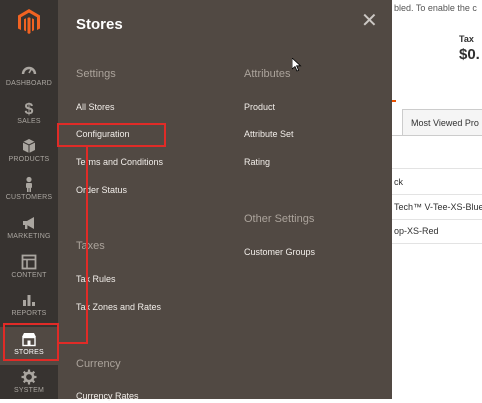  What do you see at coordinates (107, 396) in the screenshot?
I see `link-currency-rates: Currency Rates` at bounding box center [107, 396].